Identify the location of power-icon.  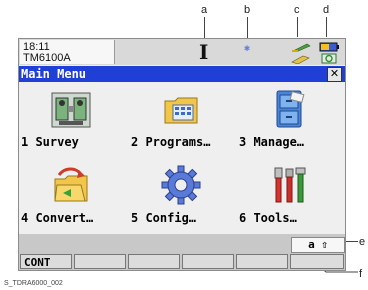
(329, 58).